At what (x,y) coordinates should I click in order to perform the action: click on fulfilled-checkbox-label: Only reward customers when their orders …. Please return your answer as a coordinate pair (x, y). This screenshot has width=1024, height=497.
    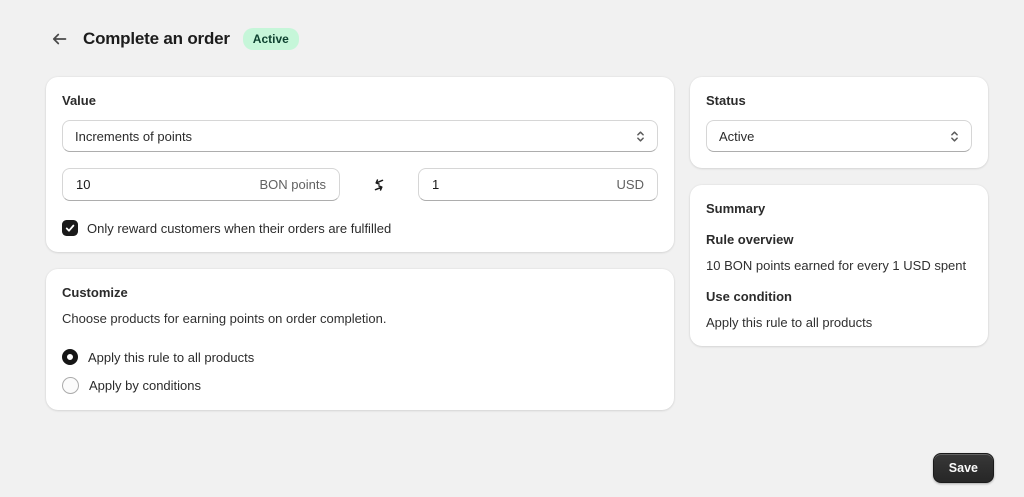
    Looking at the image, I should click on (239, 228).